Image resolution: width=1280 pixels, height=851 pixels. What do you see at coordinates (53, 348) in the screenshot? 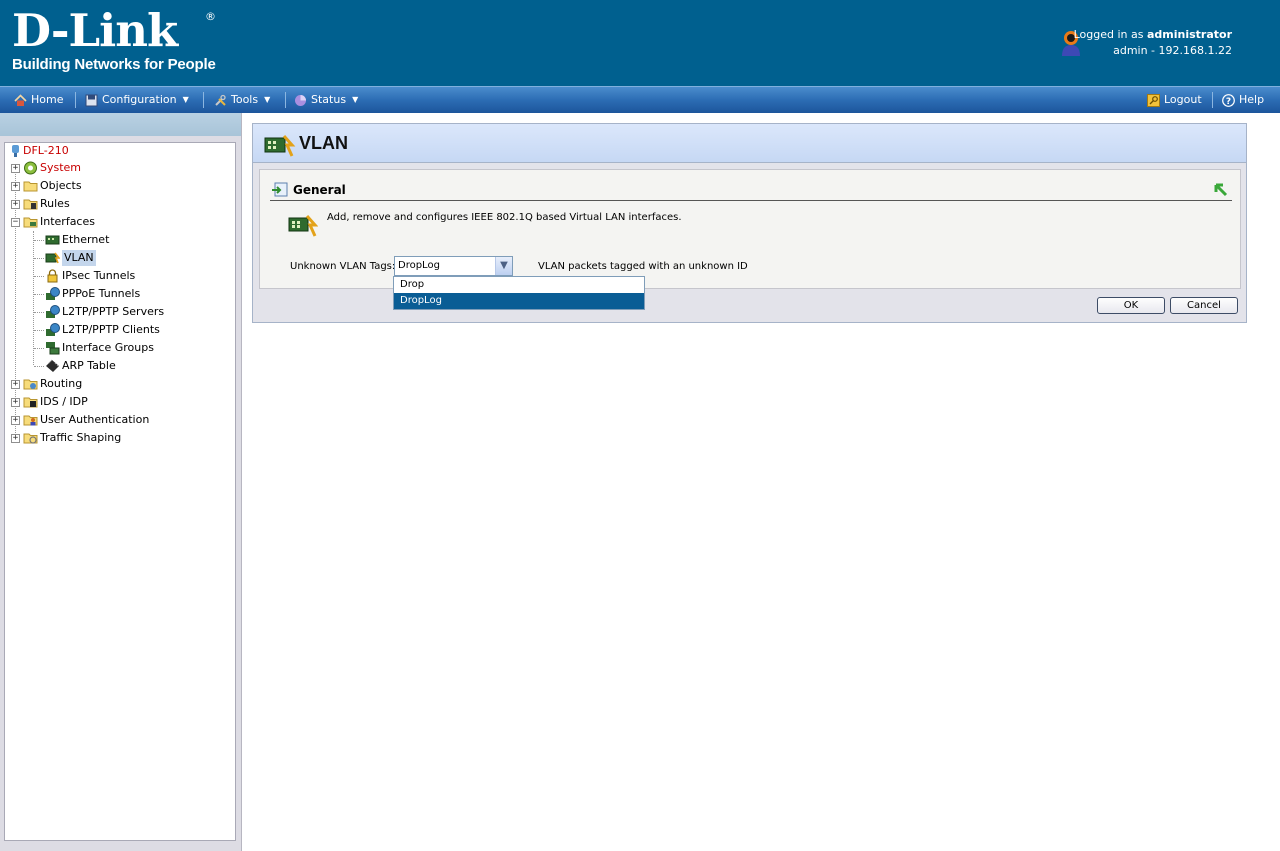
I see `interface-group-icon` at bounding box center [53, 348].